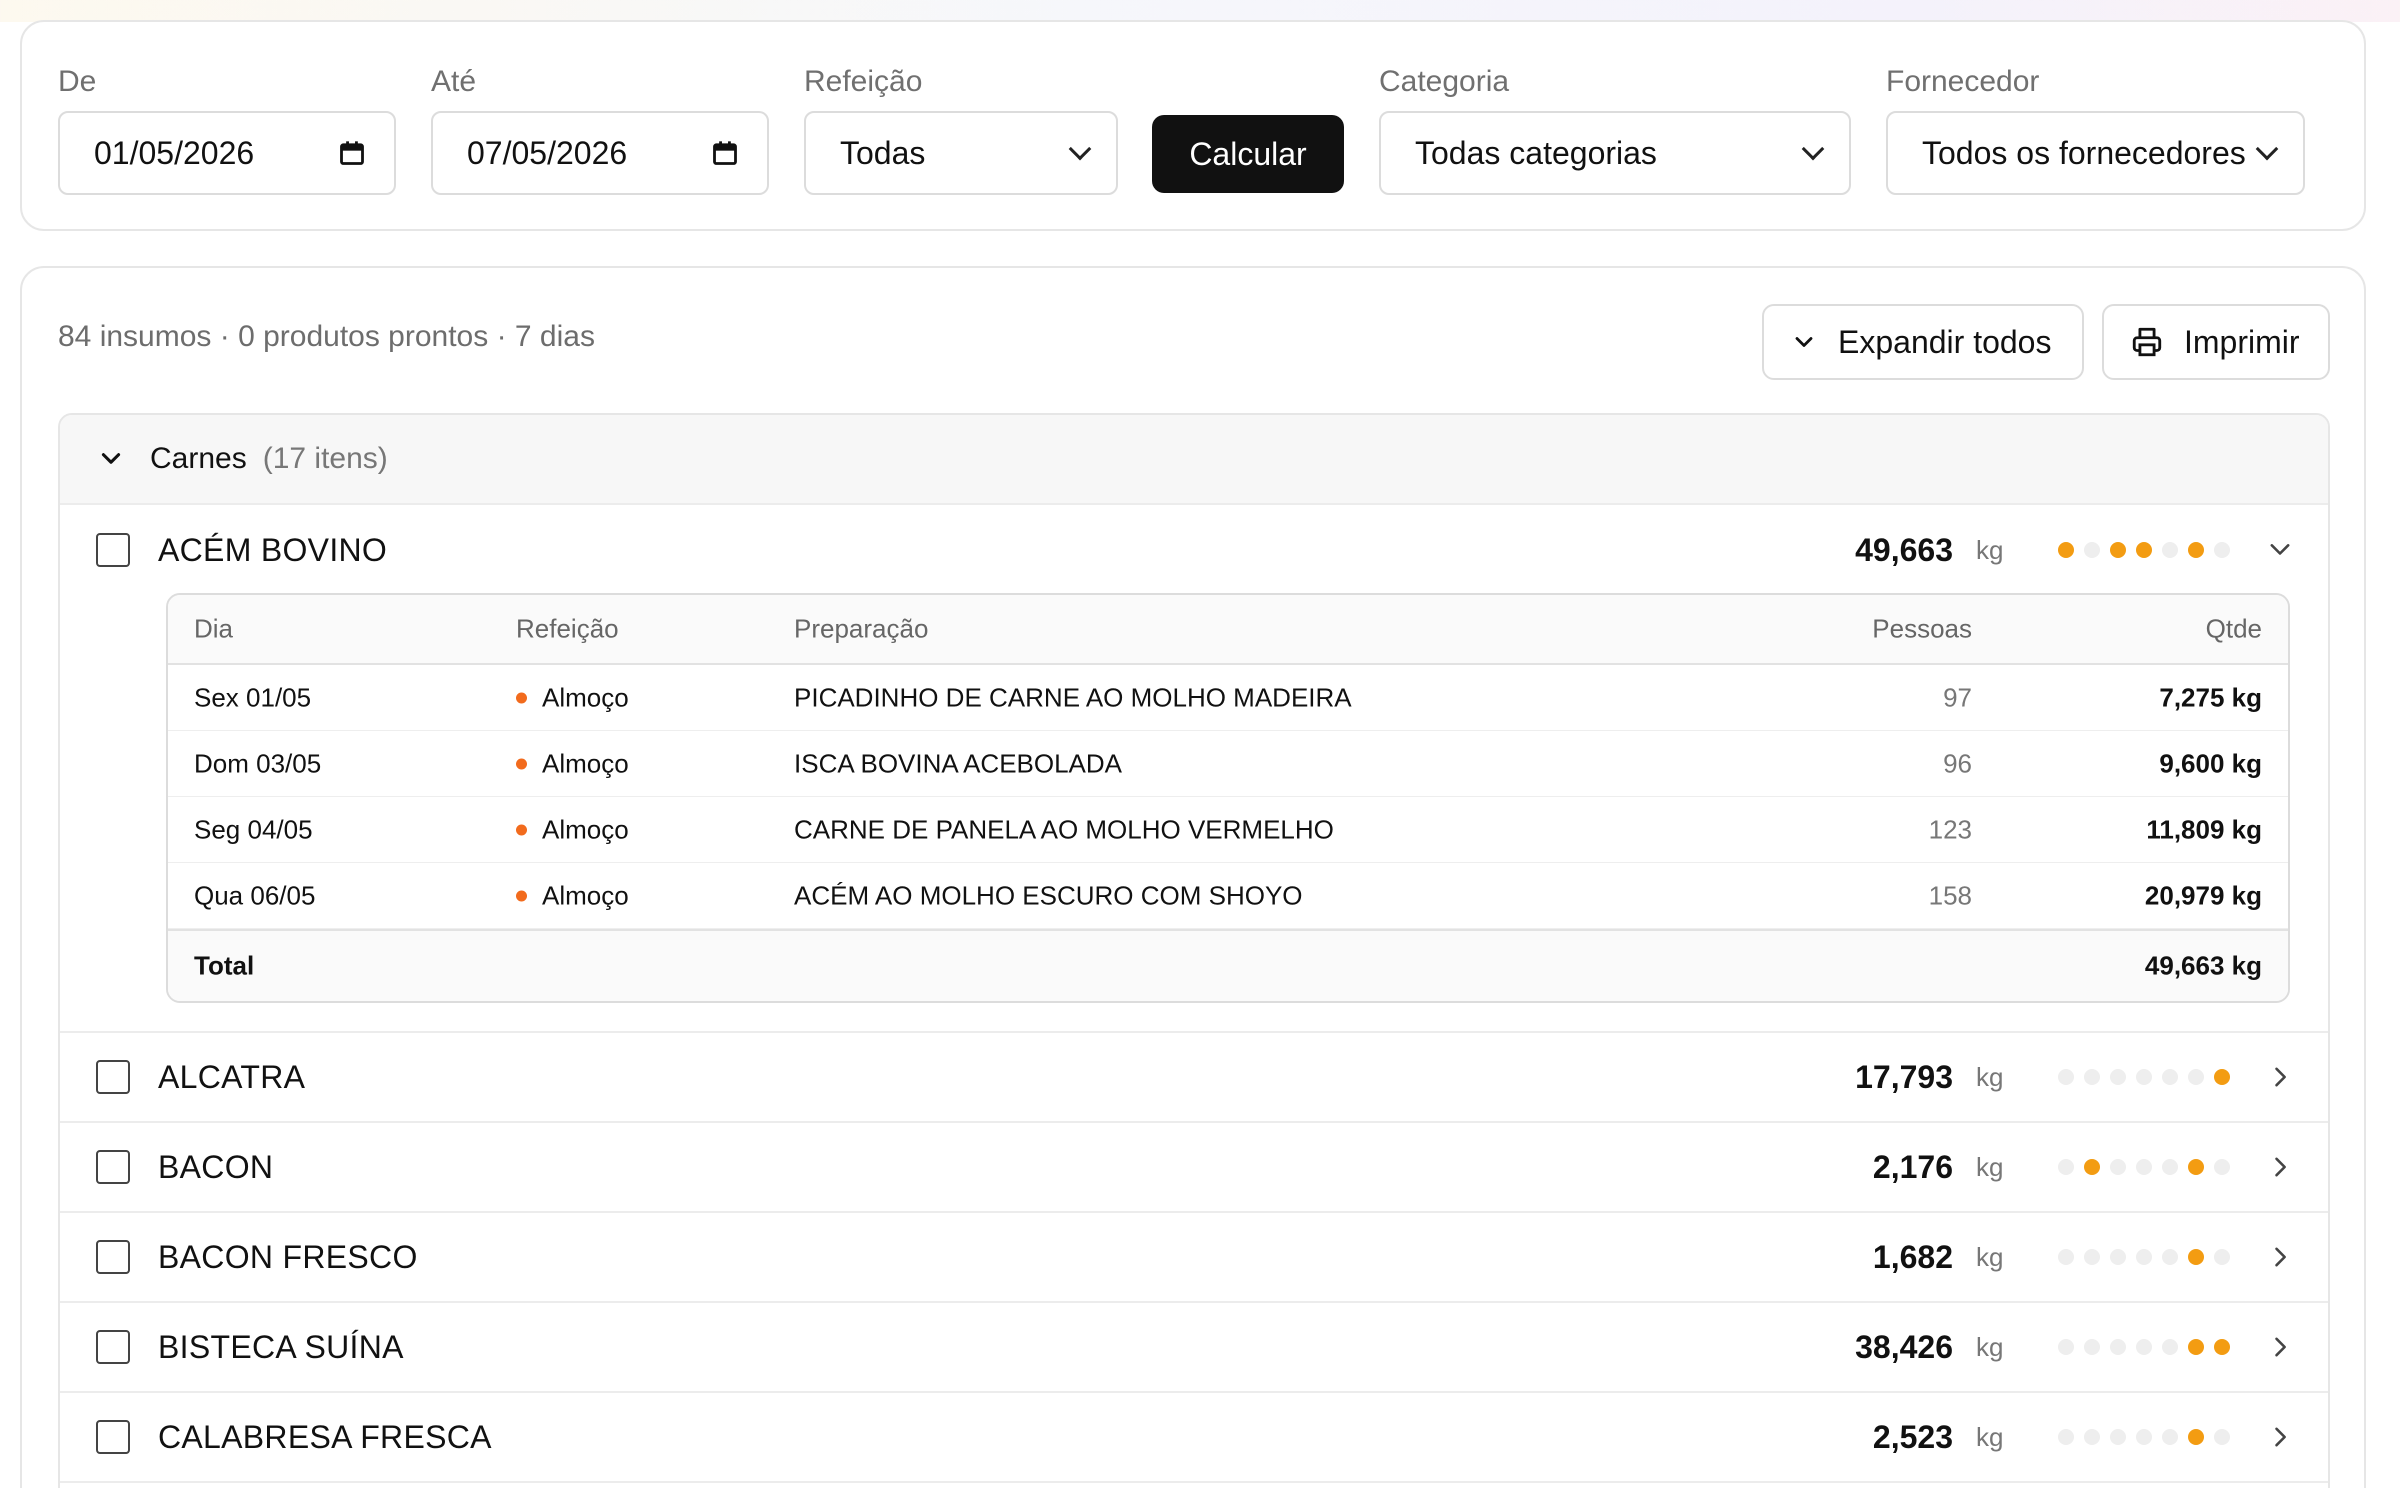 Image resolution: width=2400 pixels, height=1488 pixels. I want to click on printer-icon, so click(2147, 342).